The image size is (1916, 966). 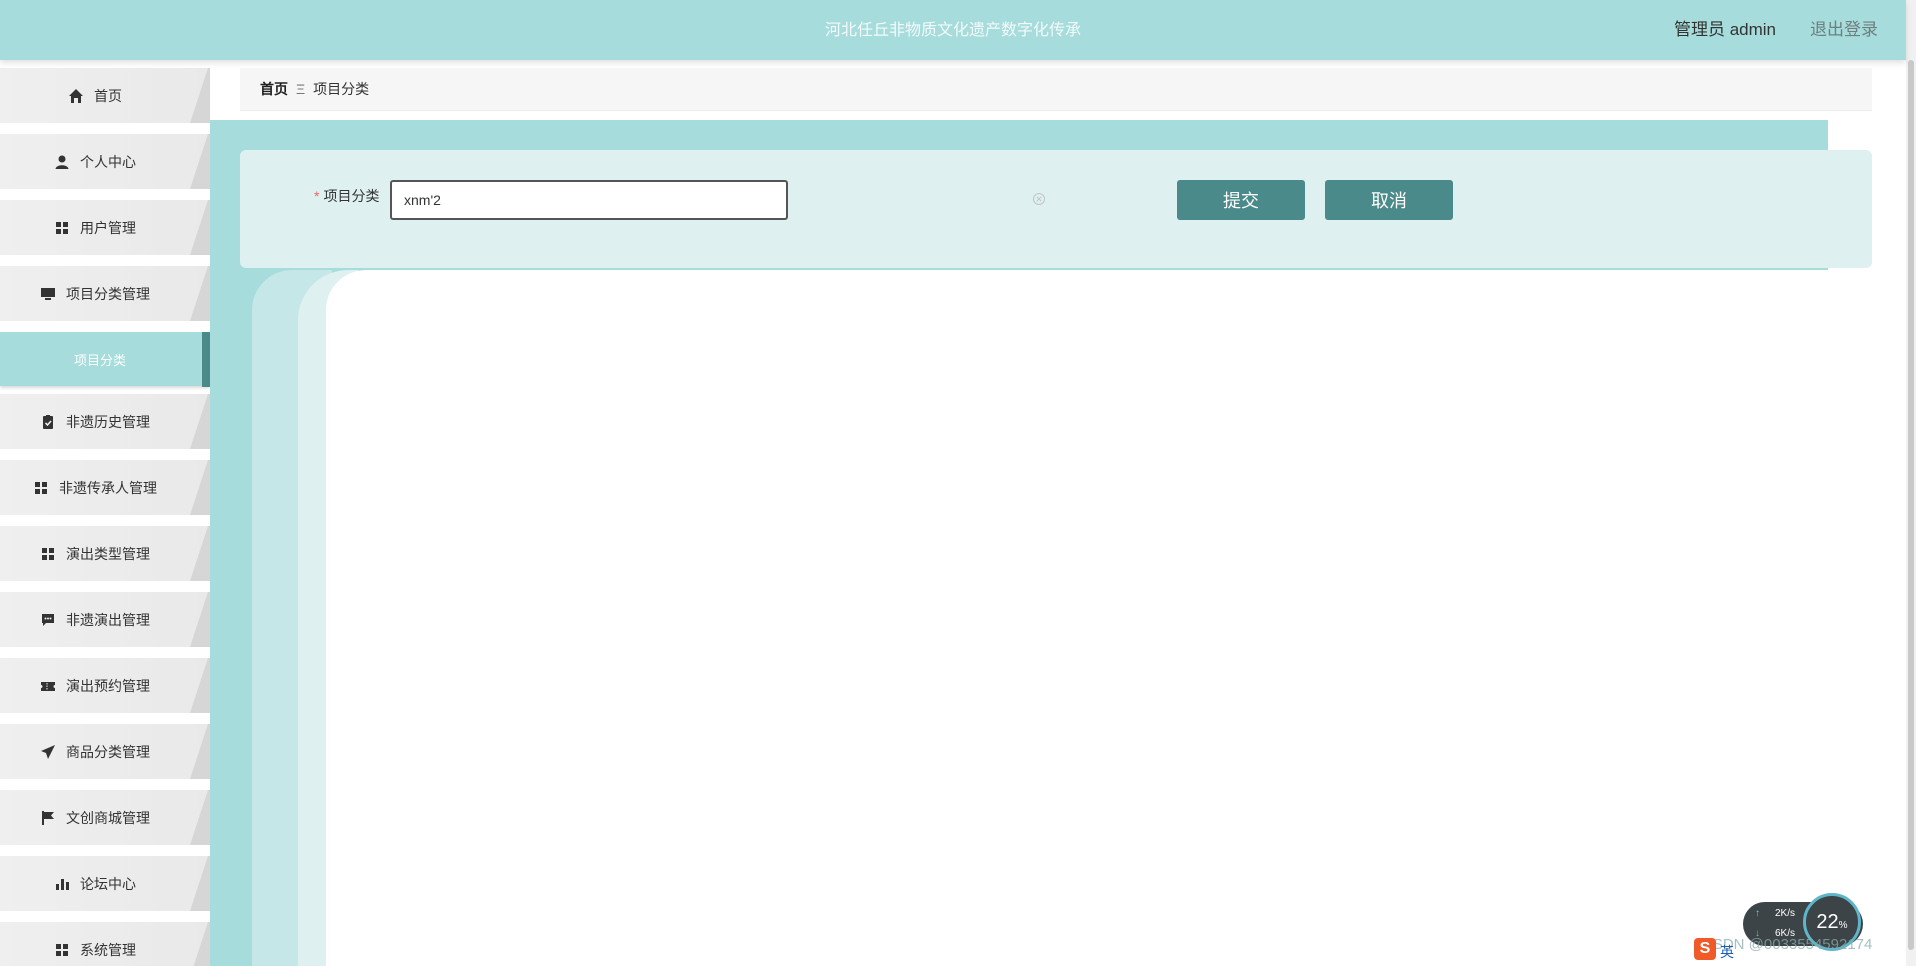 I want to click on breadcrumb-home: 首页, so click(x=274, y=89).